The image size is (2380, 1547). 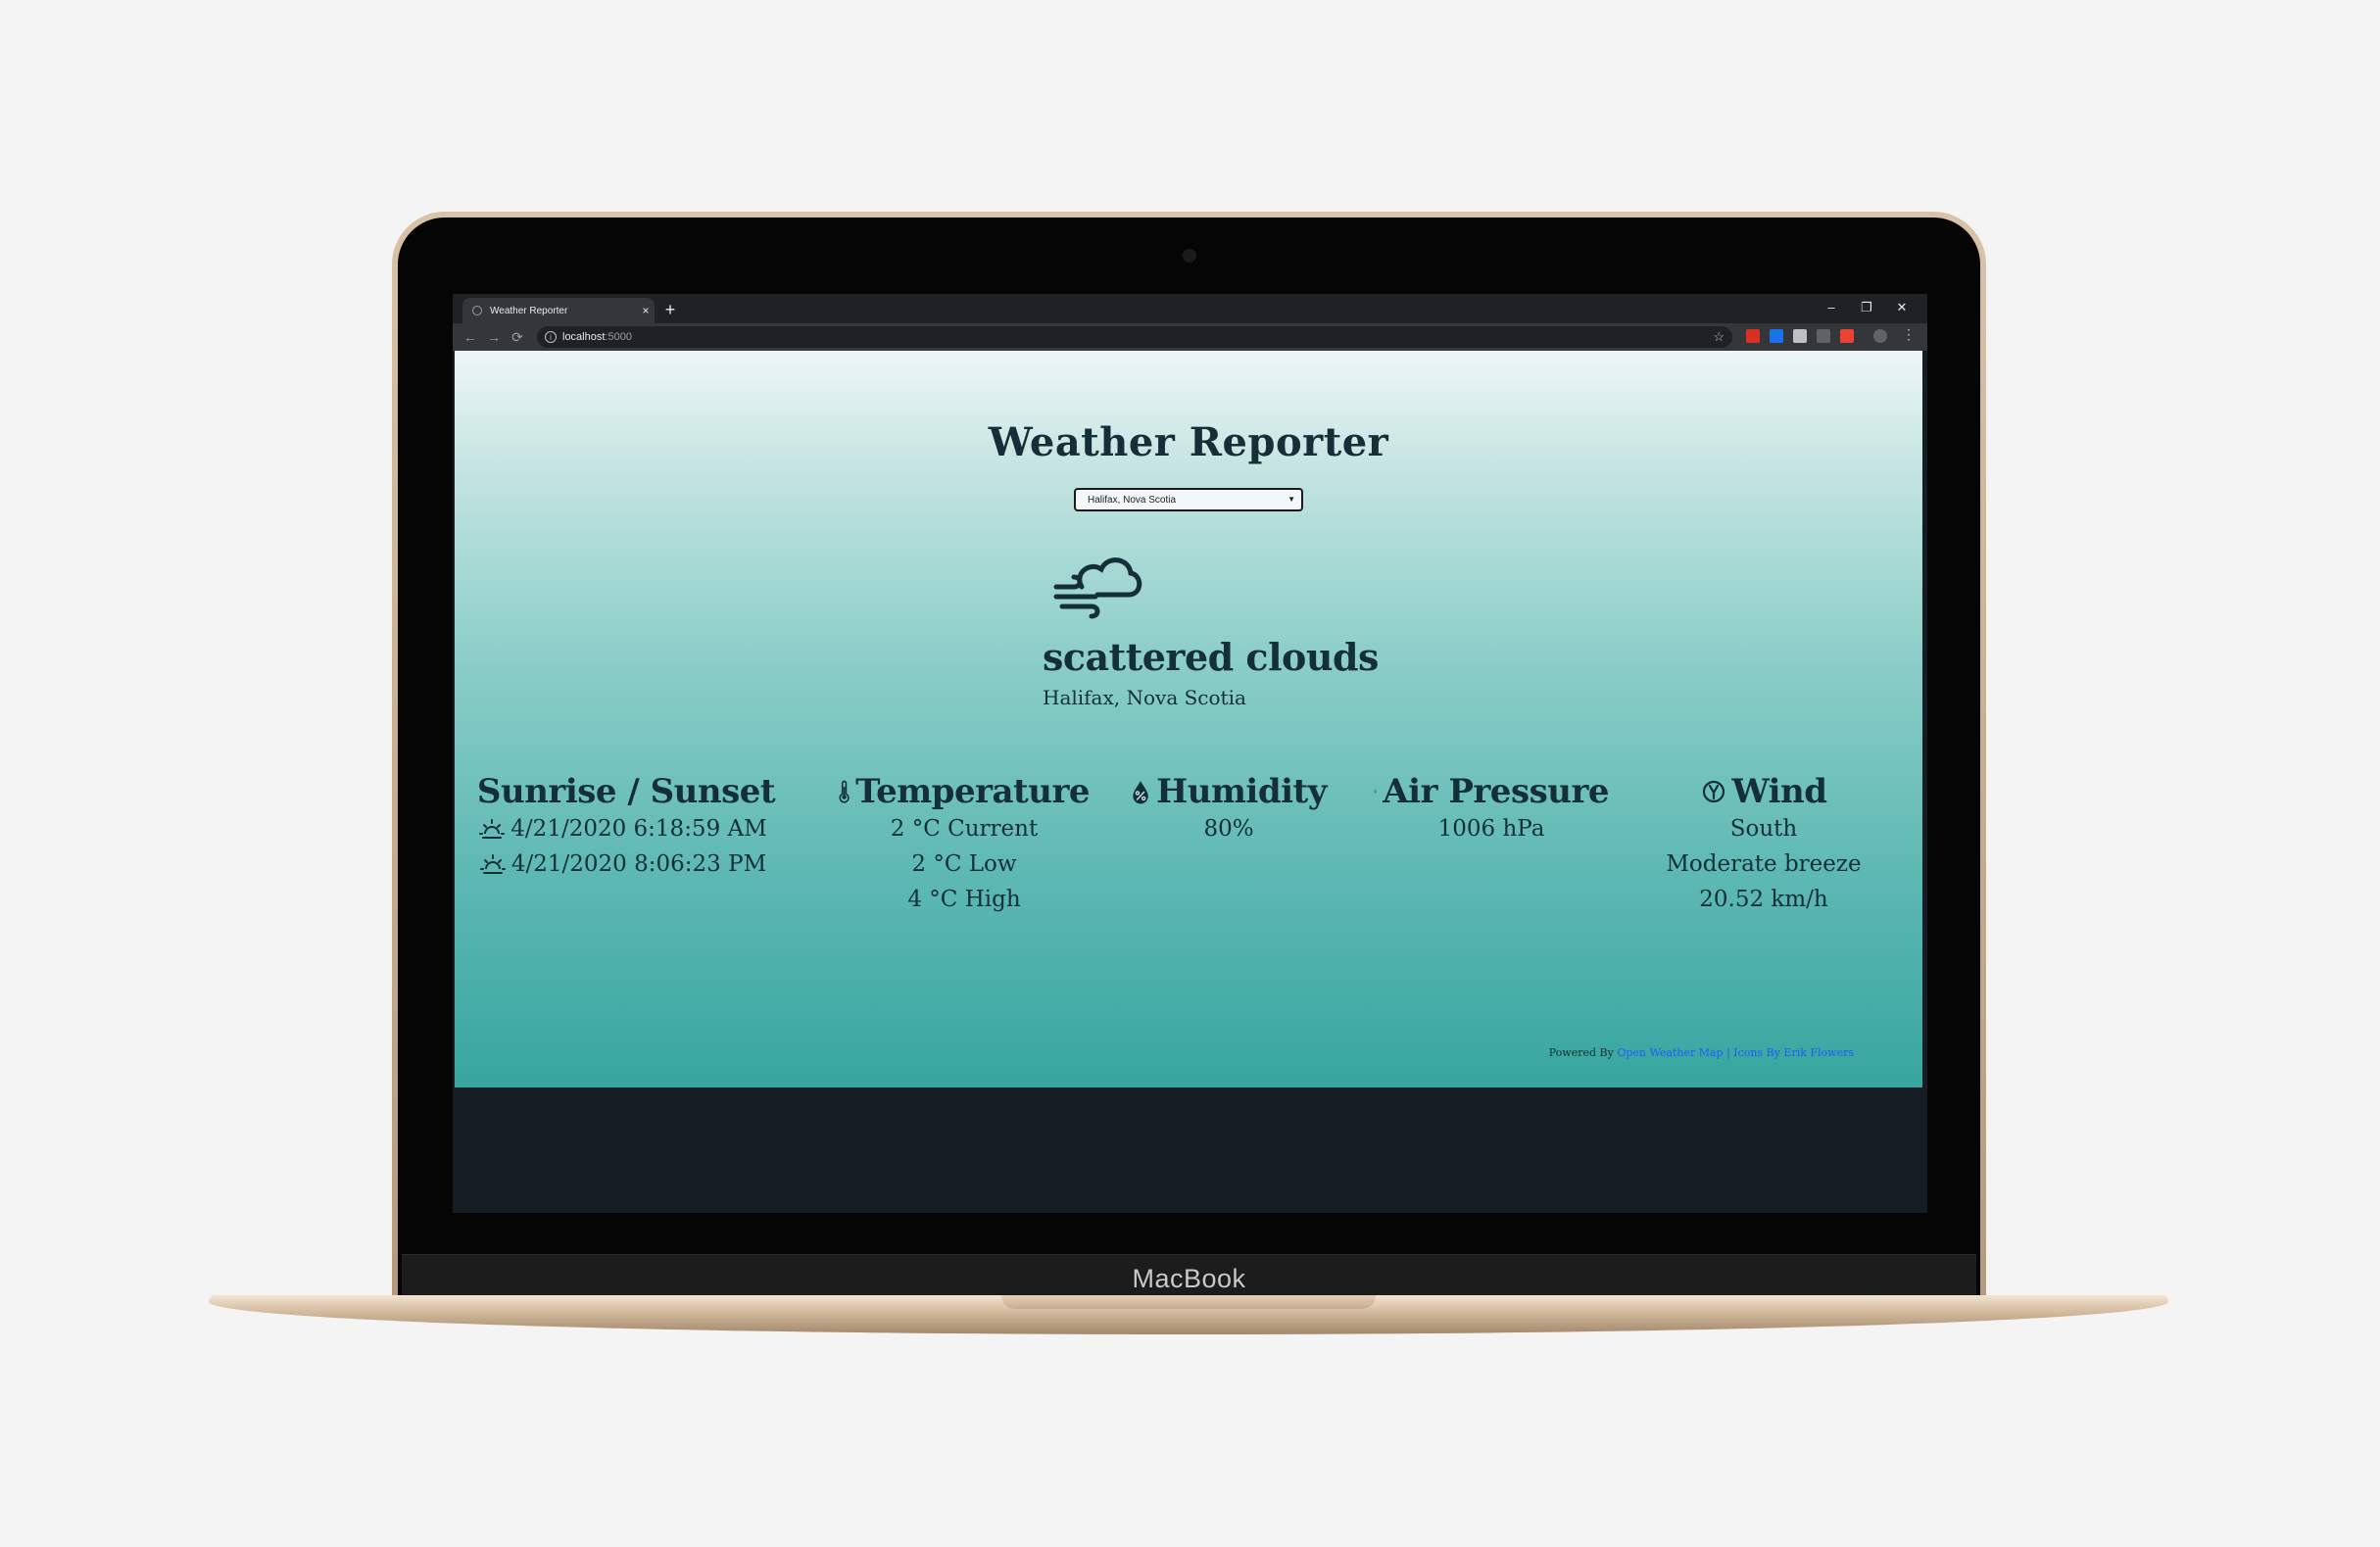 What do you see at coordinates (1188, 442) in the screenshot?
I see `page-title: Weather Reporter` at bounding box center [1188, 442].